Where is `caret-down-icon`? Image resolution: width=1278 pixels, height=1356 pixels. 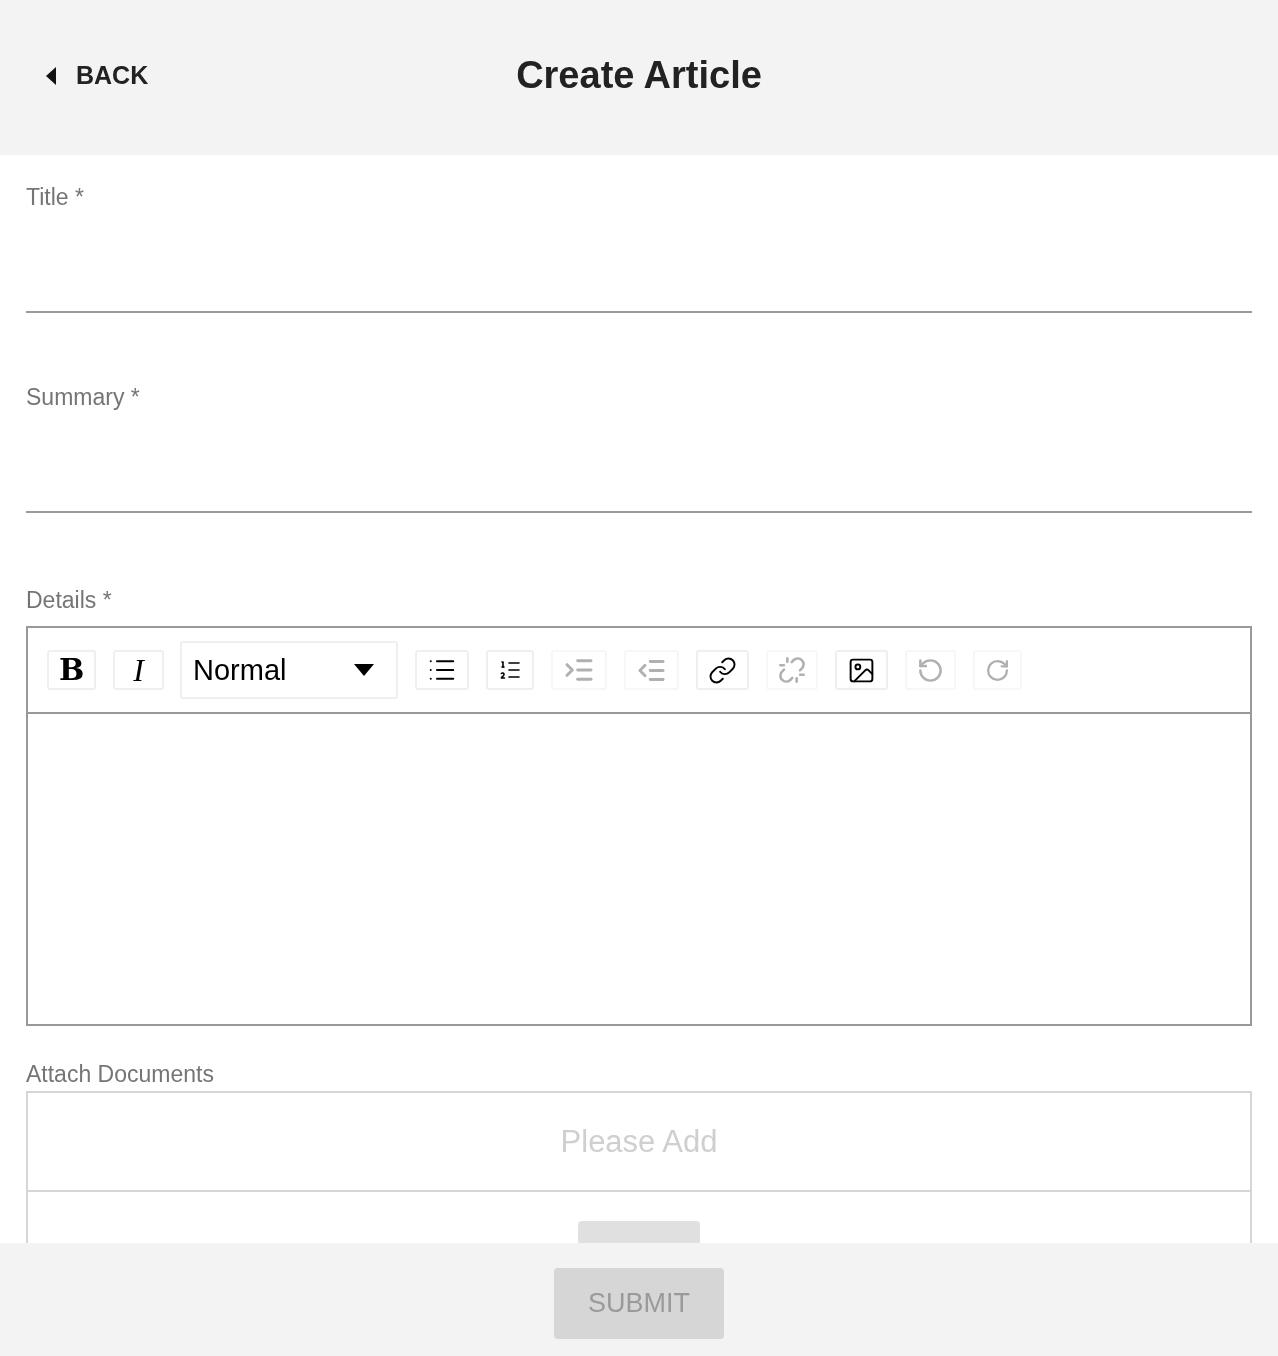
caret-down-icon is located at coordinates (364, 670).